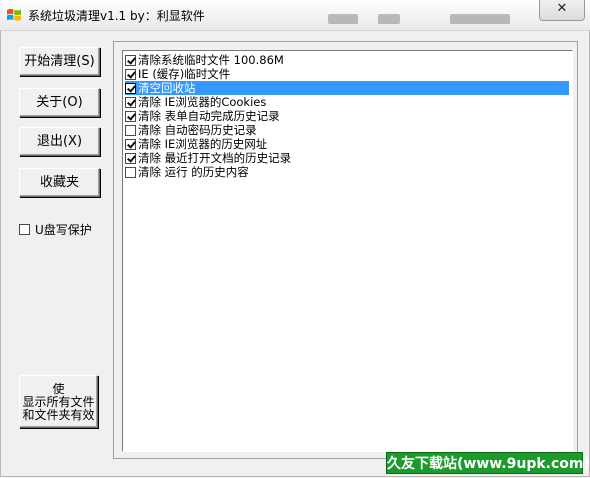 The width and height of the screenshot is (590, 478). I want to click on write-protect-option: U盘写保护, so click(55, 229).